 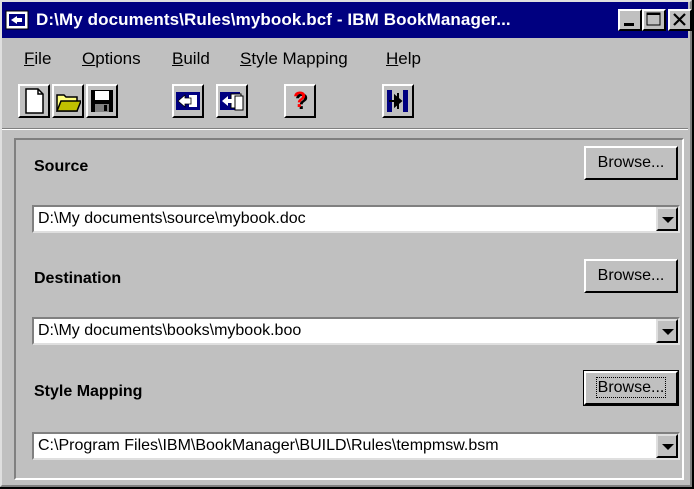 What do you see at coordinates (61, 166) in the screenshot?
I see `source-label: Source` at bounding box center [61, 166].